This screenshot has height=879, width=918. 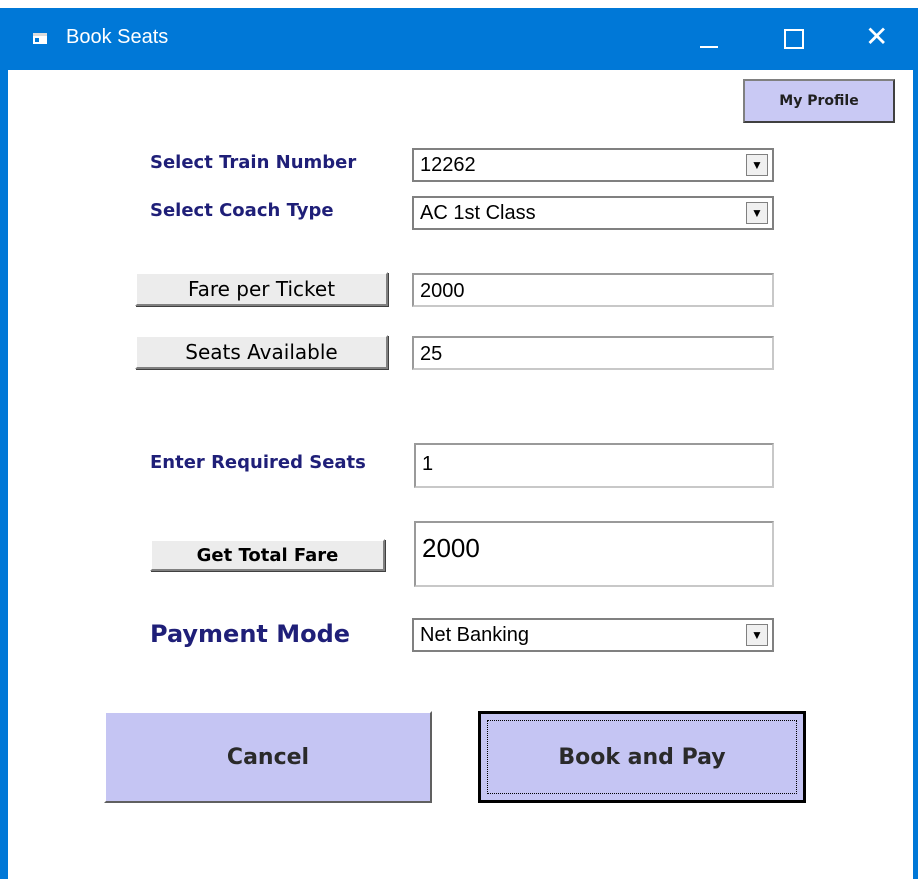 I want to click on minimize-icon, so click(x=709, y=47).